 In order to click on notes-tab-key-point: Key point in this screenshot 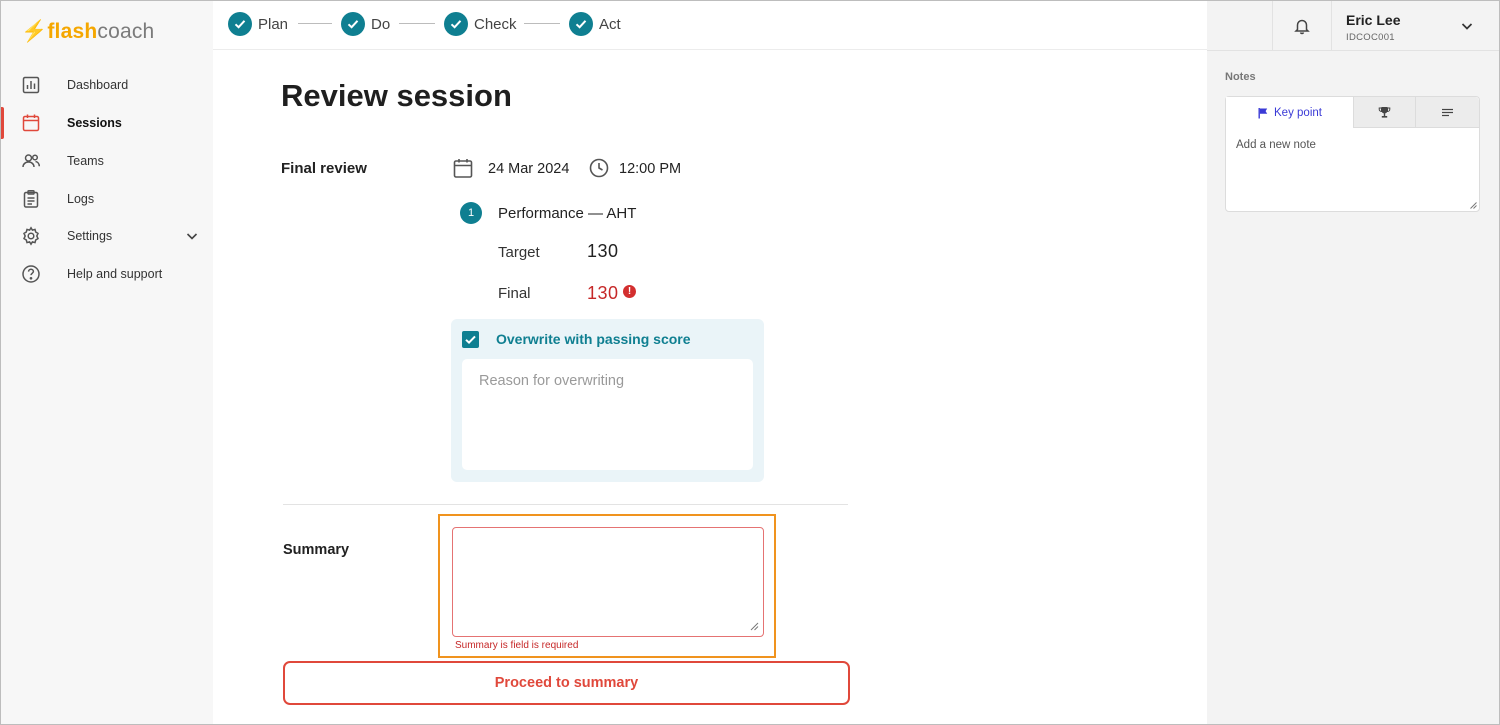, I will do `click(1290, 112)`.